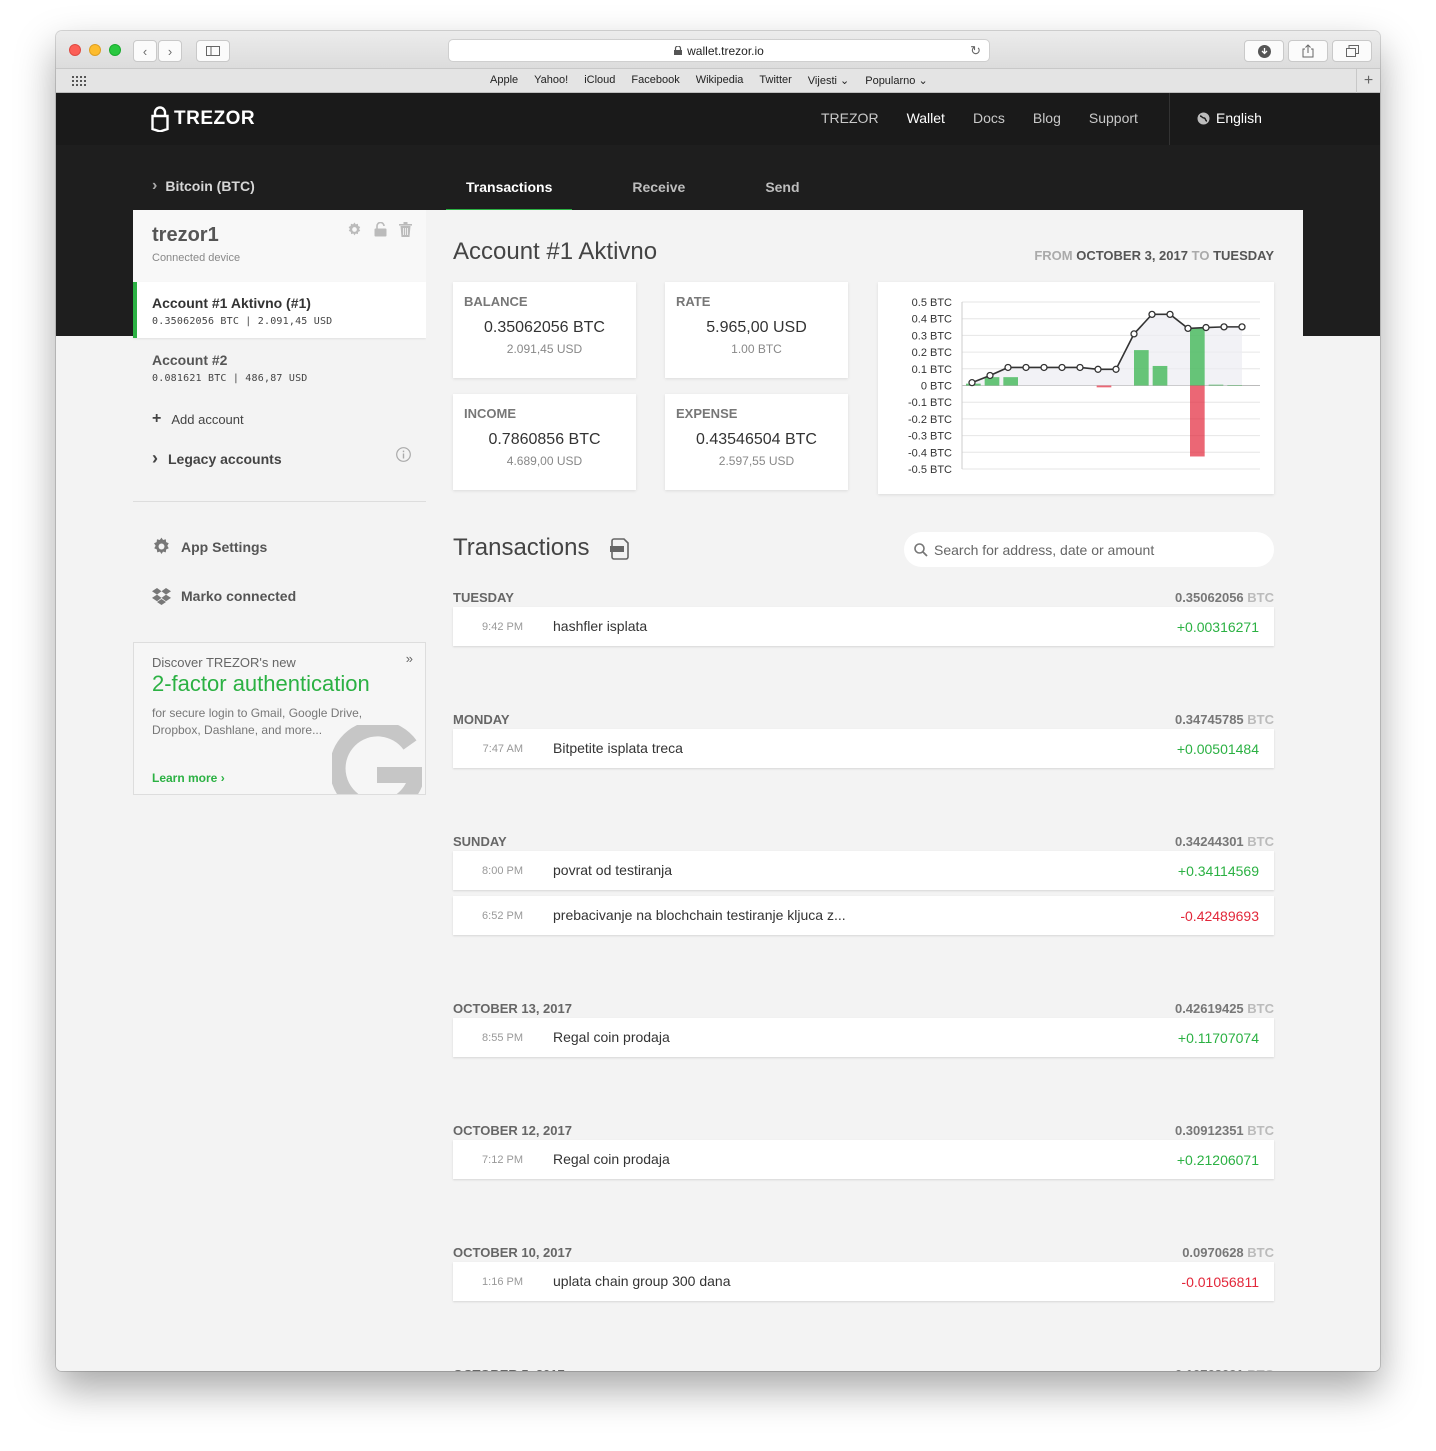 Image resolution: width=1436 pixels, height=1451 pixels. I want to click on coin-label: Bitcoin (BTC), so click(210, 186).